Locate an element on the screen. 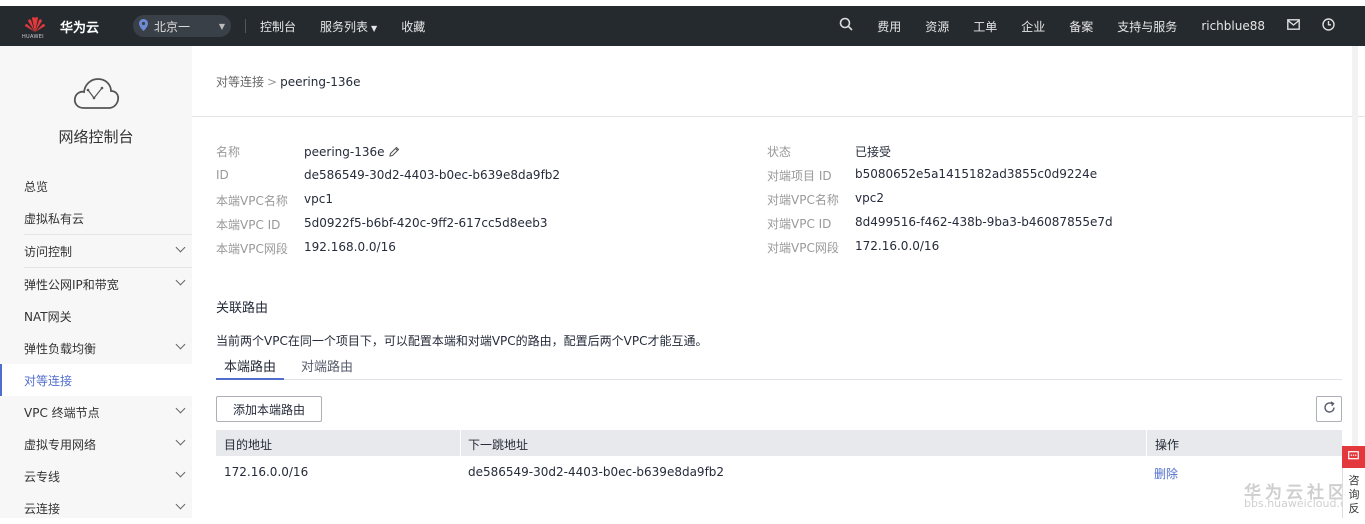  detail-value-status: 已接受 is located at coordinates (873, 152).